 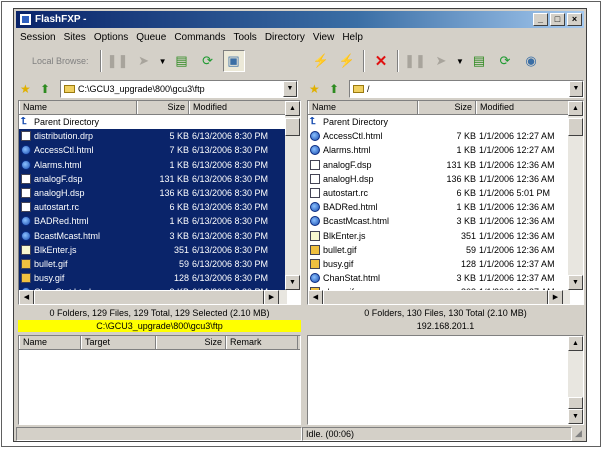 I want to click on file-size: 59, so click(x=183, y=263).